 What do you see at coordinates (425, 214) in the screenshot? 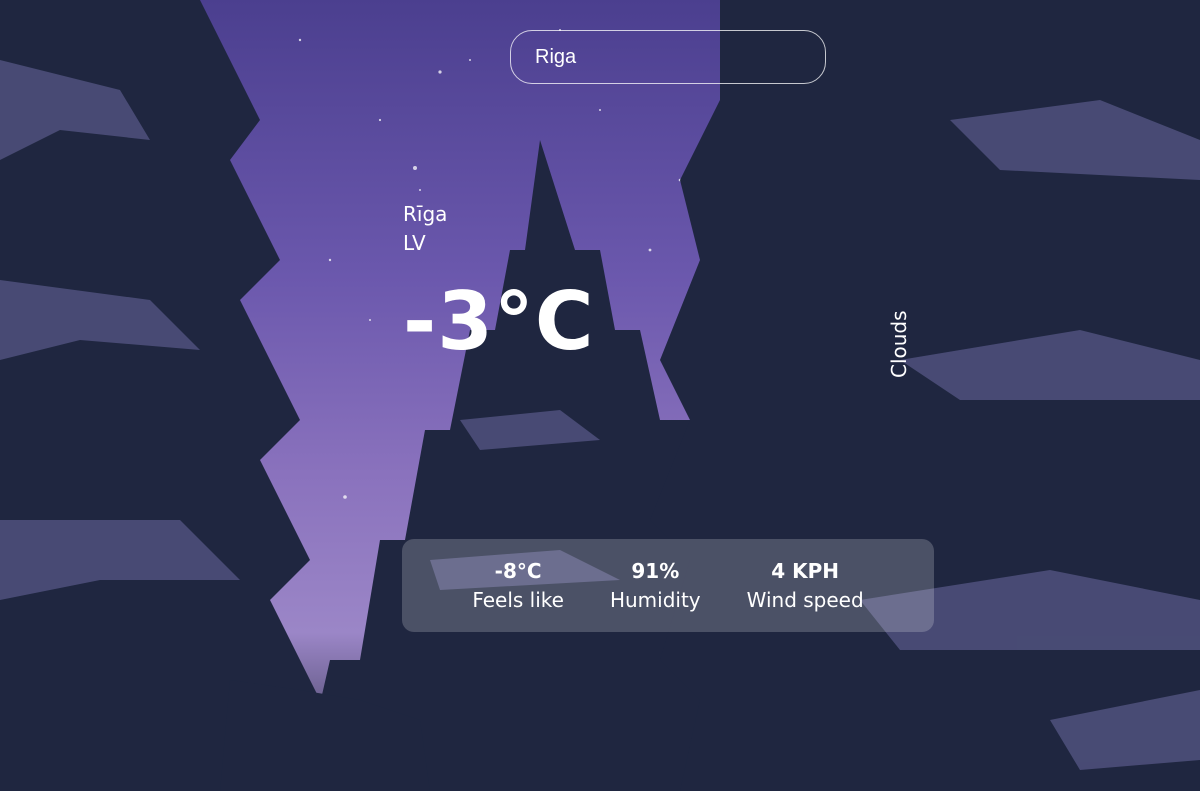
I see `city-name: Rīga` at bounding box center [425, 214].